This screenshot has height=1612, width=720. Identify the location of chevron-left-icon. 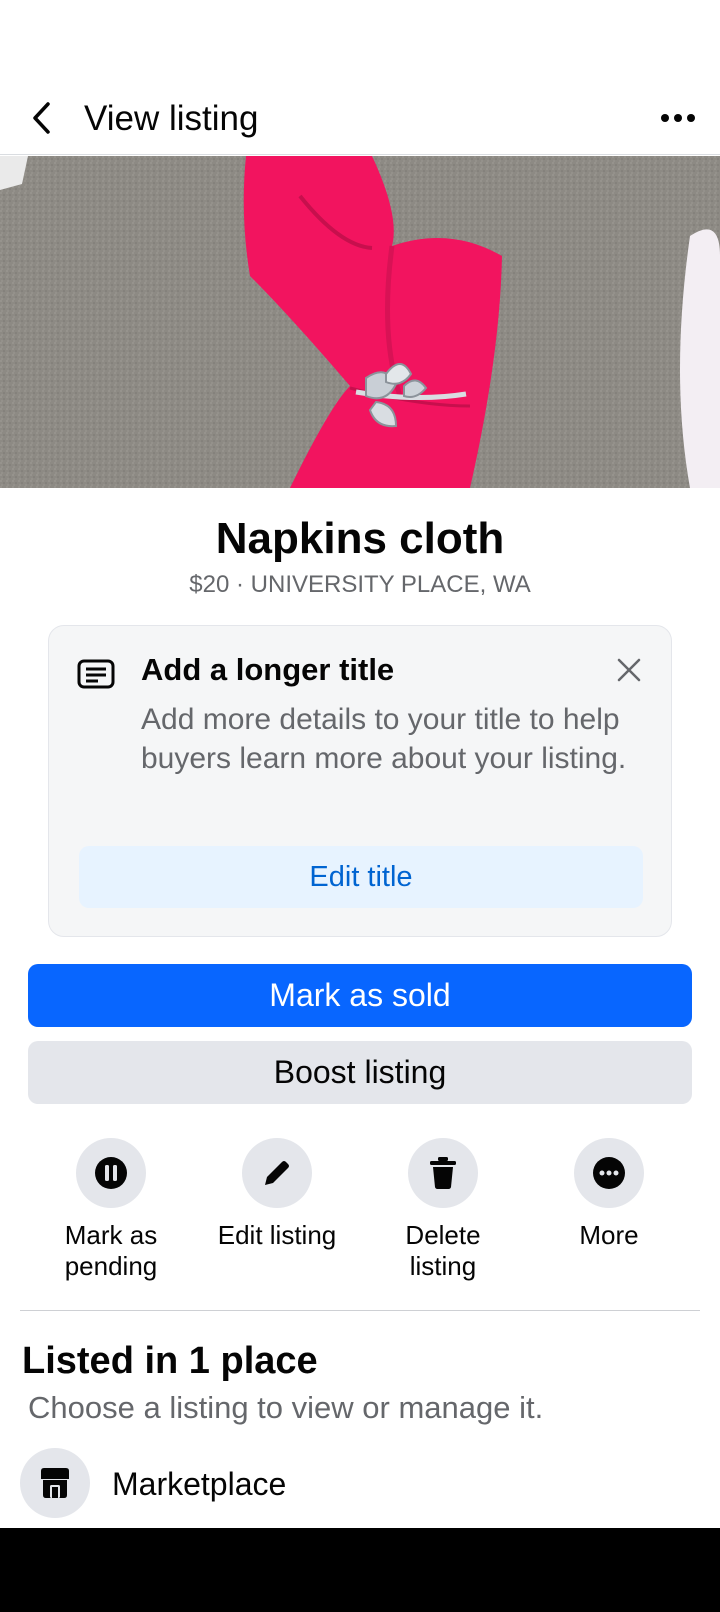
(41, 118).